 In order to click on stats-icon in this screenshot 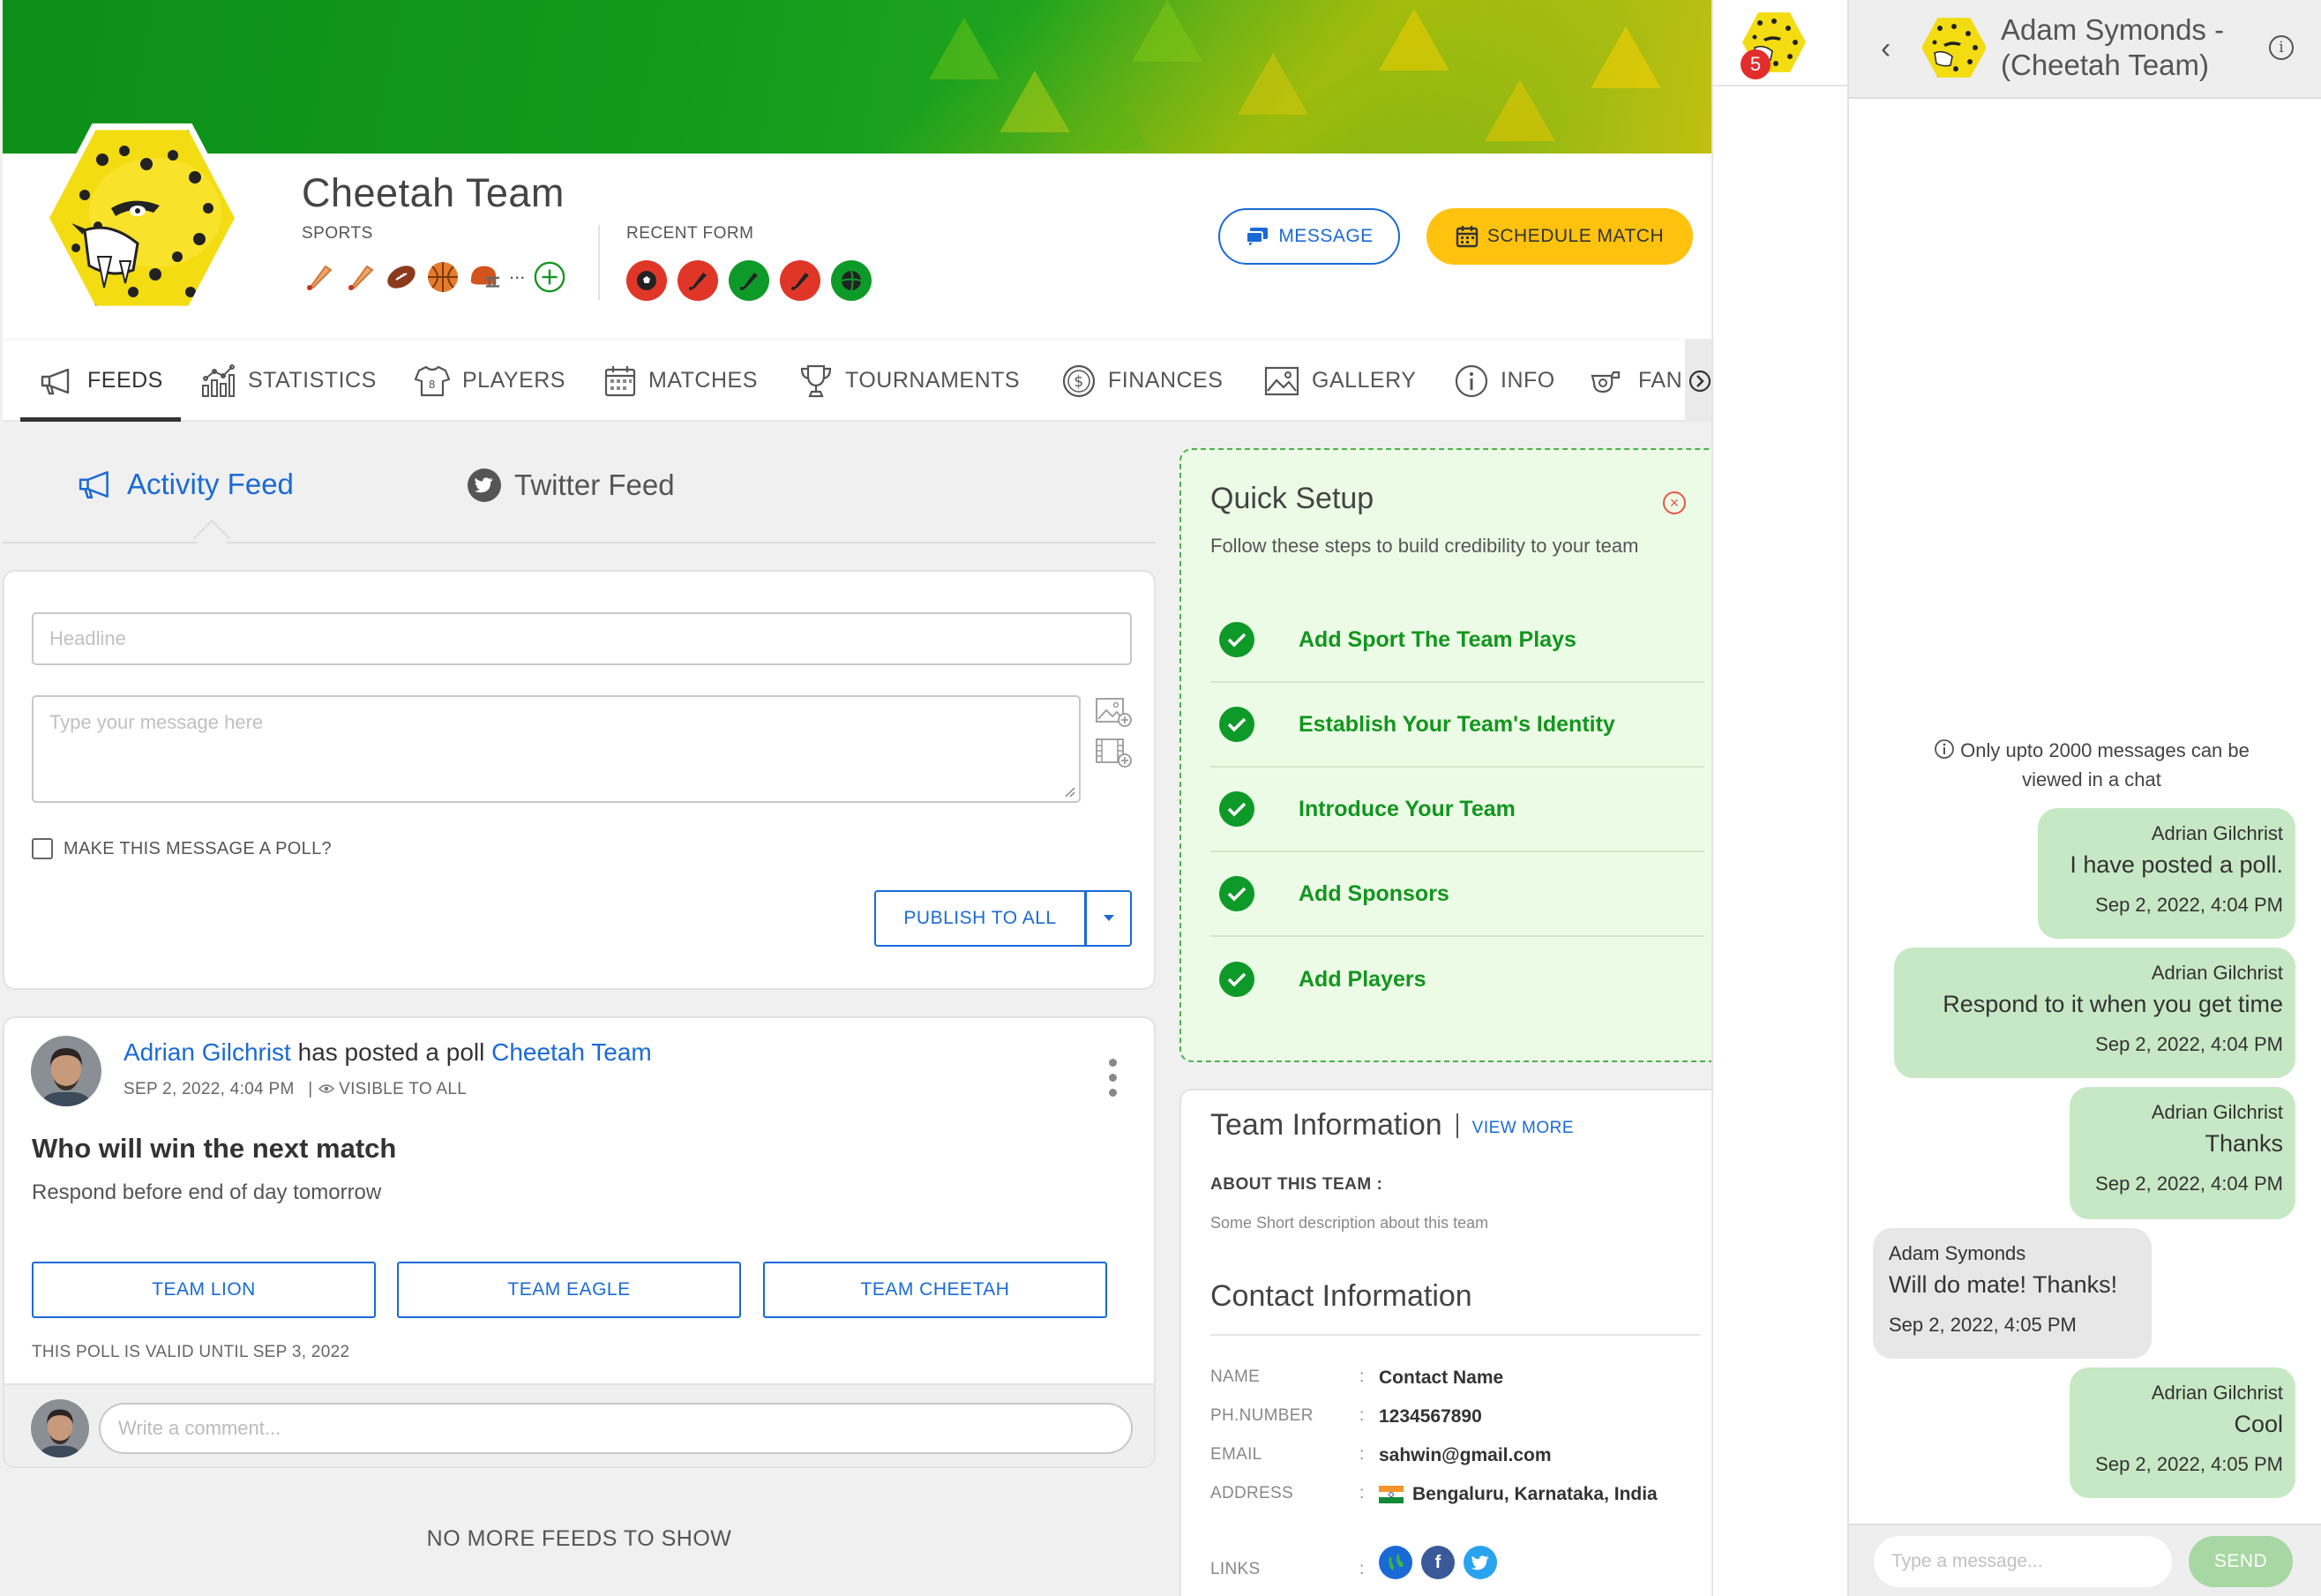, I will do `click(218, 380)`.